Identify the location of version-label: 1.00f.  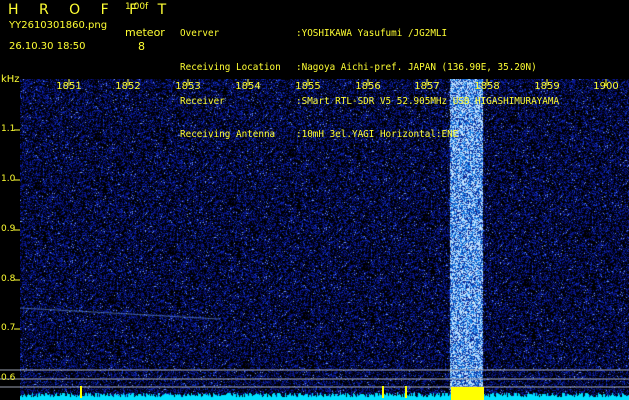
(137, 7).